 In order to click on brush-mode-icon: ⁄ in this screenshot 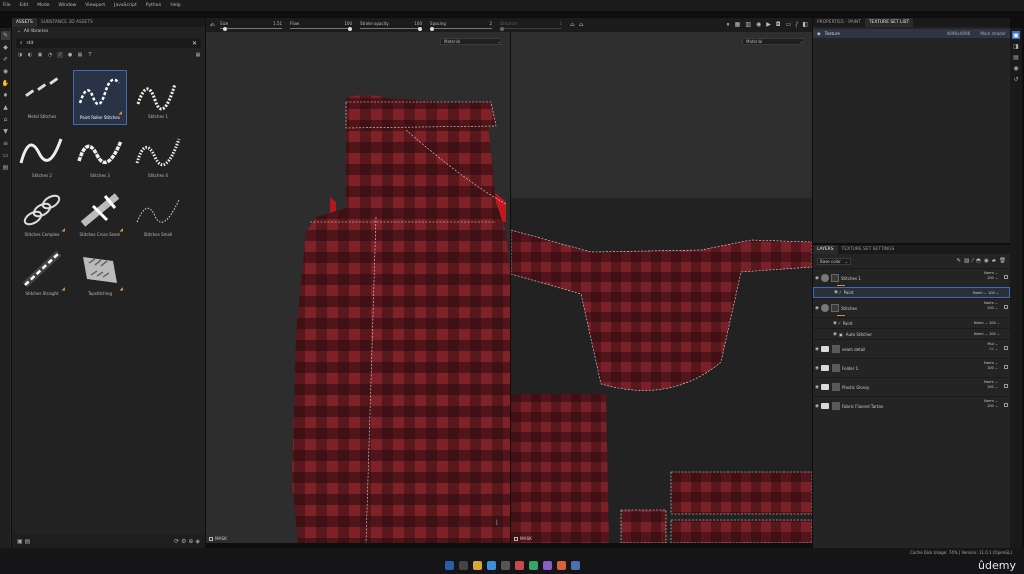, I will do `click(797, 25)`.